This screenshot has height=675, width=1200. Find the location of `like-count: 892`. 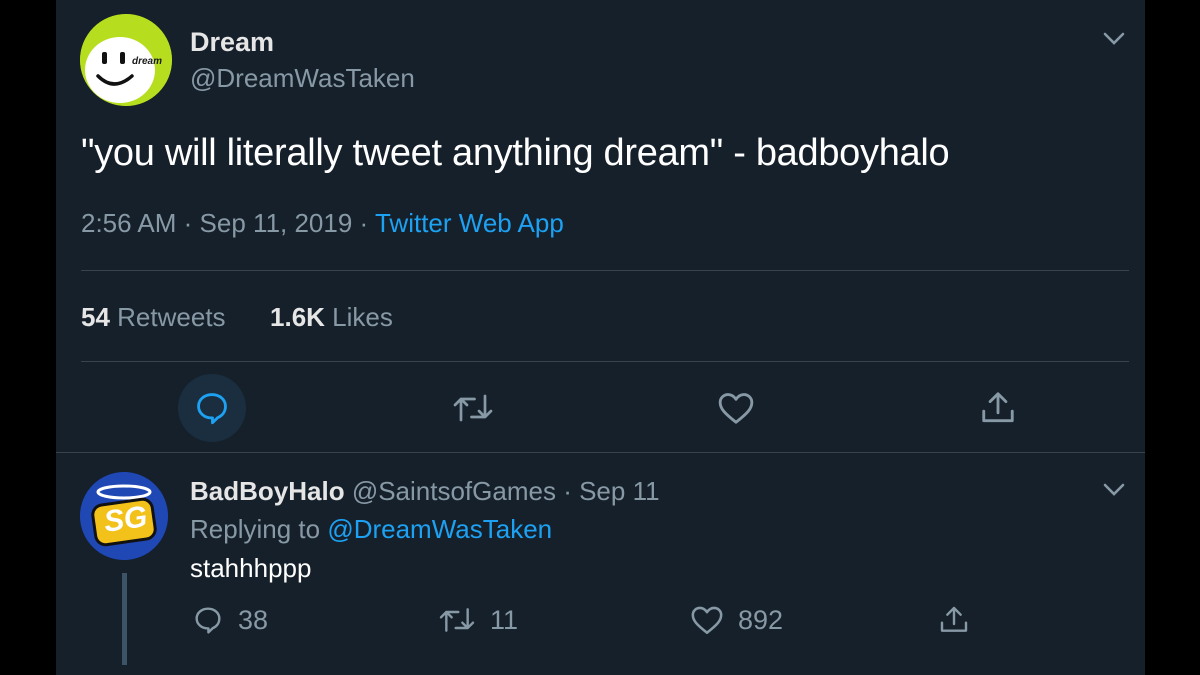

like-count: 892 is located at coordinates (761, 619).